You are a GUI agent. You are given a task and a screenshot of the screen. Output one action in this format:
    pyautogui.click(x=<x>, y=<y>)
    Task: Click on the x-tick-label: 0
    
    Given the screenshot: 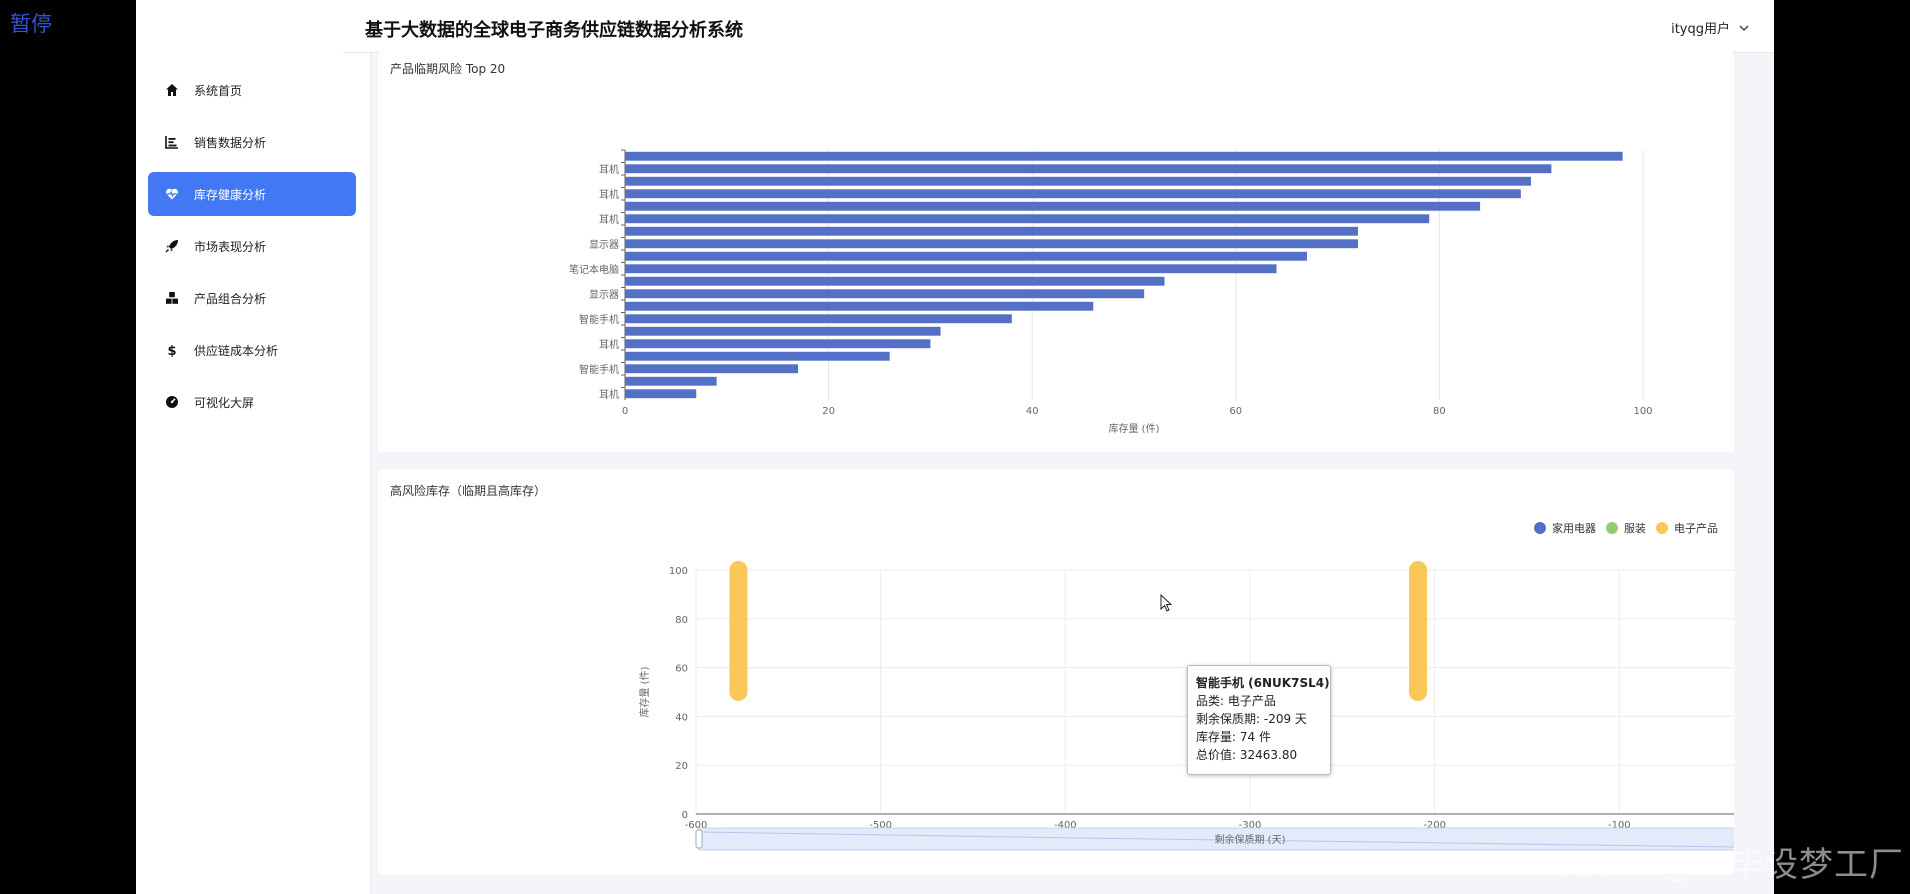 What is the action you would take?
    pyautogui.click(x=625, y=411)
    